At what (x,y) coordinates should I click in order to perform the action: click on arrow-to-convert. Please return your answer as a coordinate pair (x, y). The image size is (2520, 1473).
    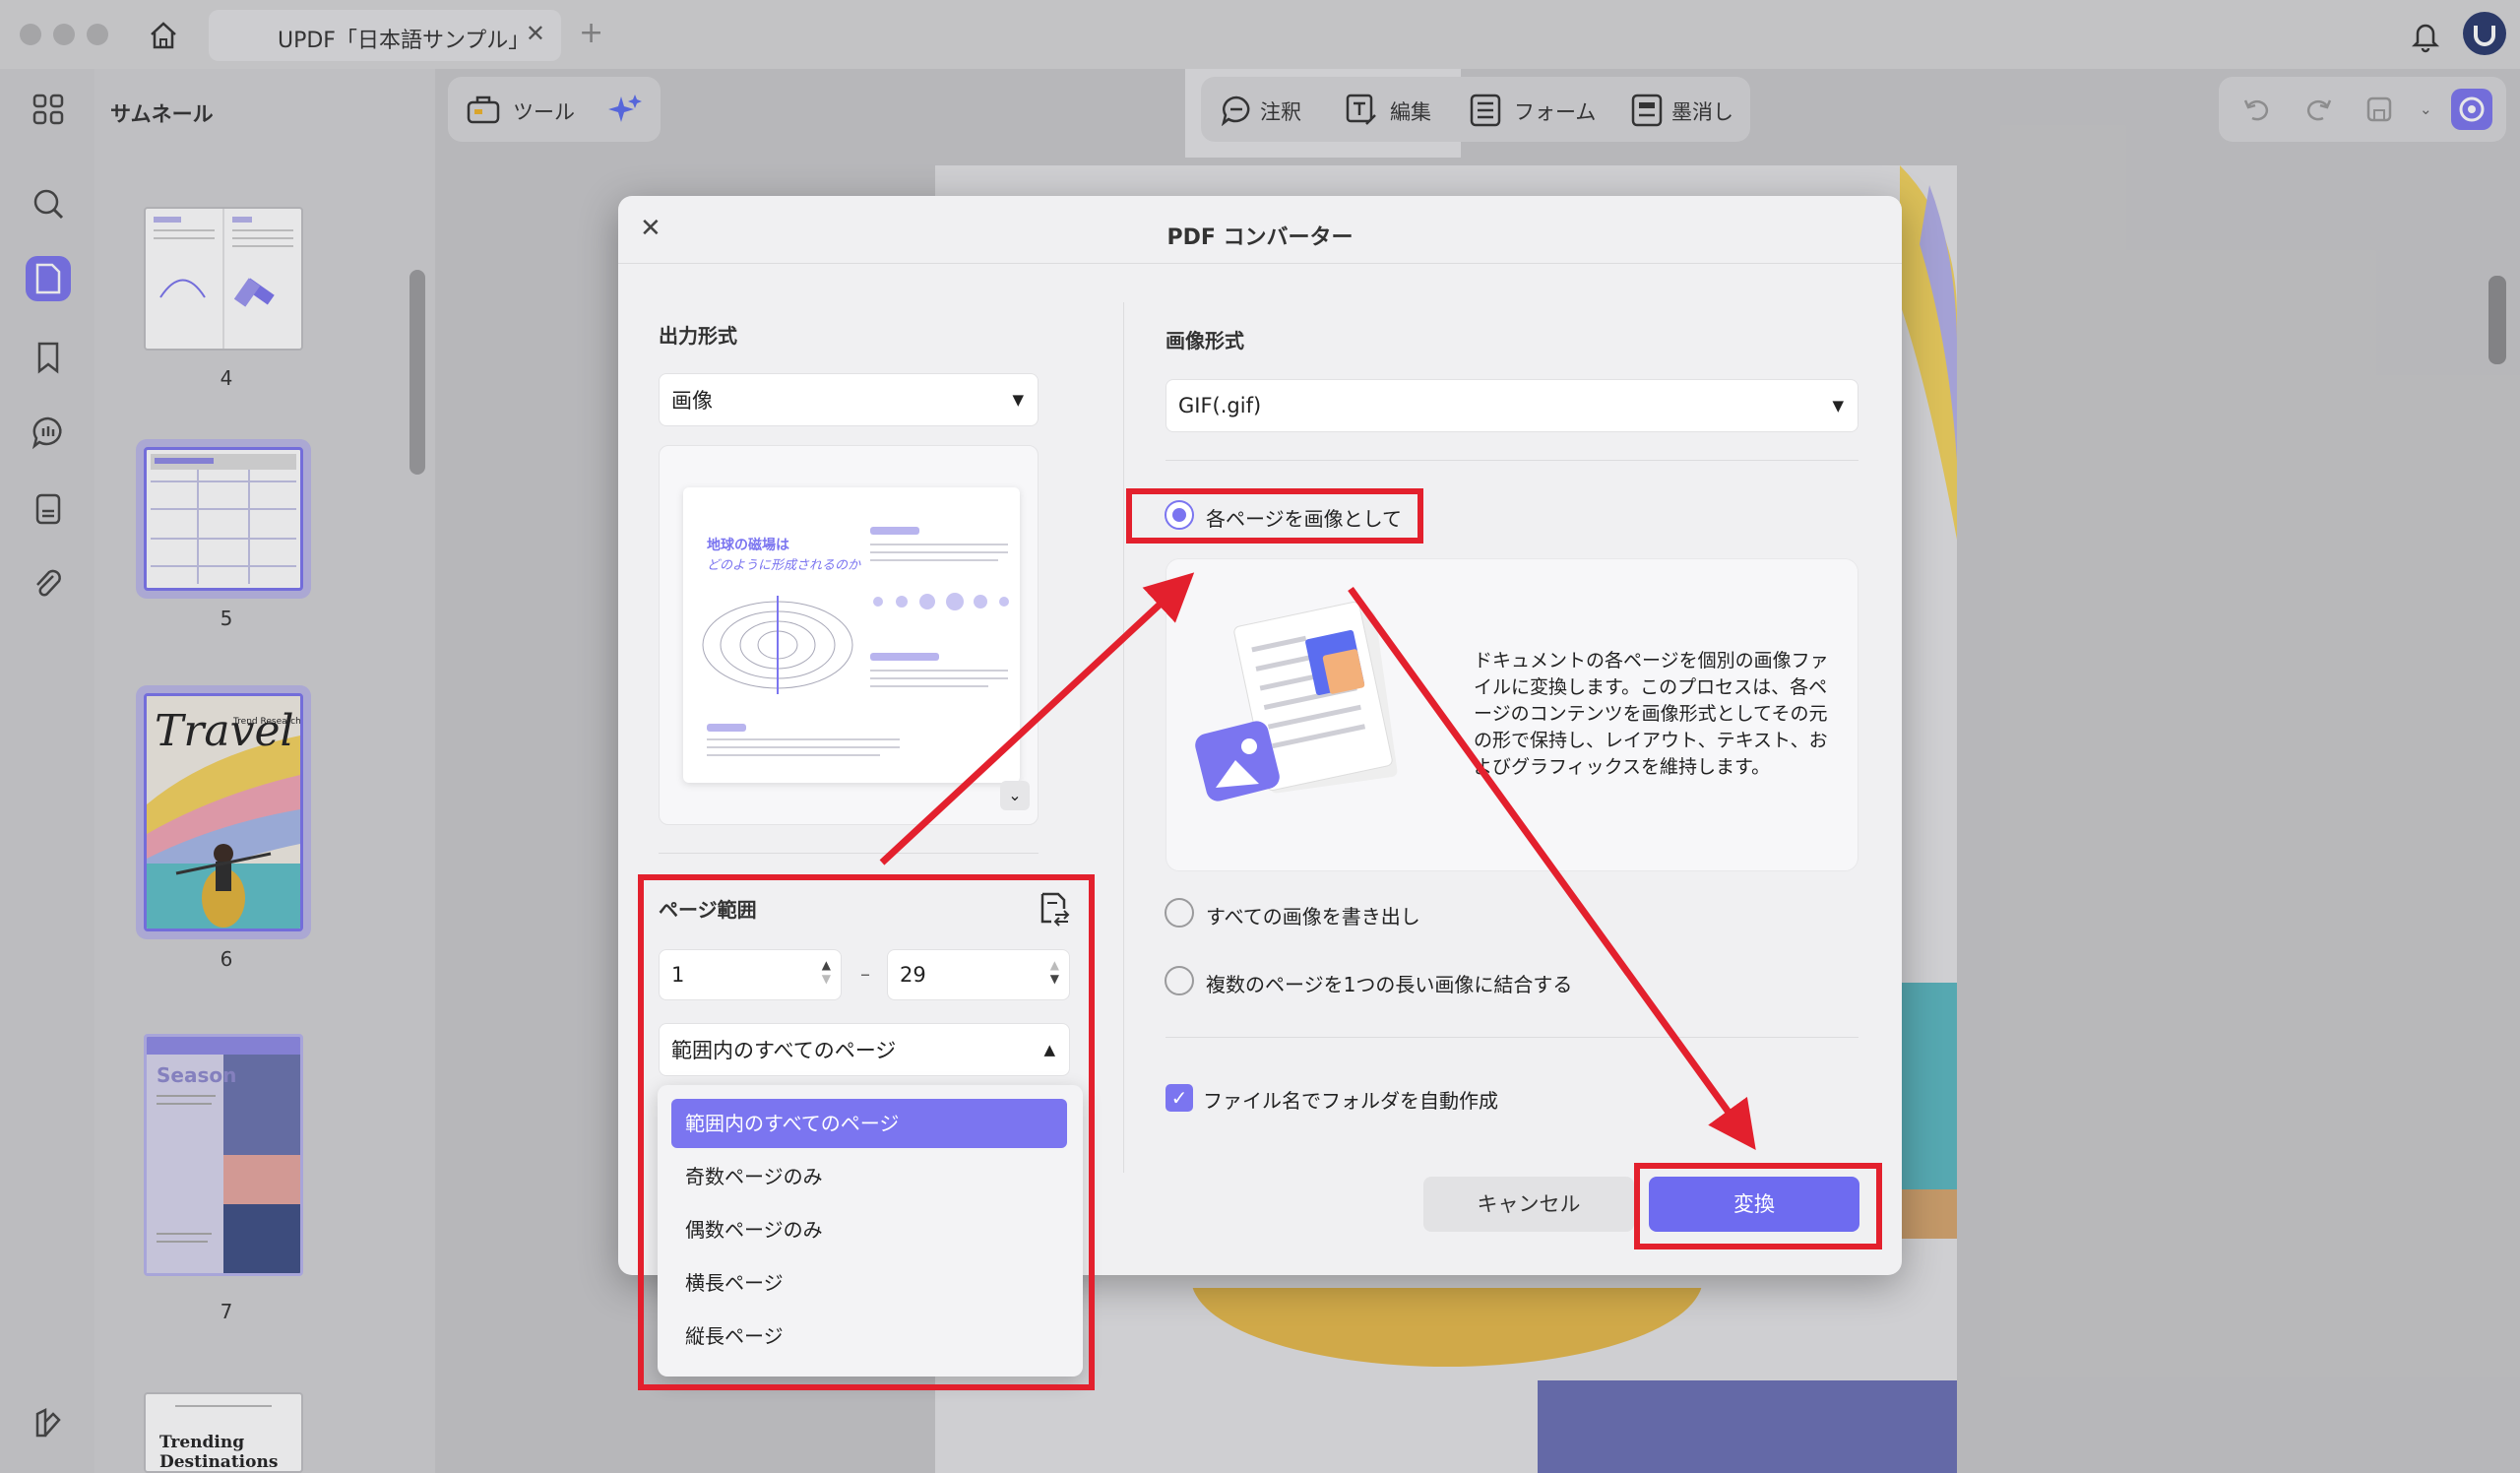
    Looking at the image, I should click on (1552, 868).